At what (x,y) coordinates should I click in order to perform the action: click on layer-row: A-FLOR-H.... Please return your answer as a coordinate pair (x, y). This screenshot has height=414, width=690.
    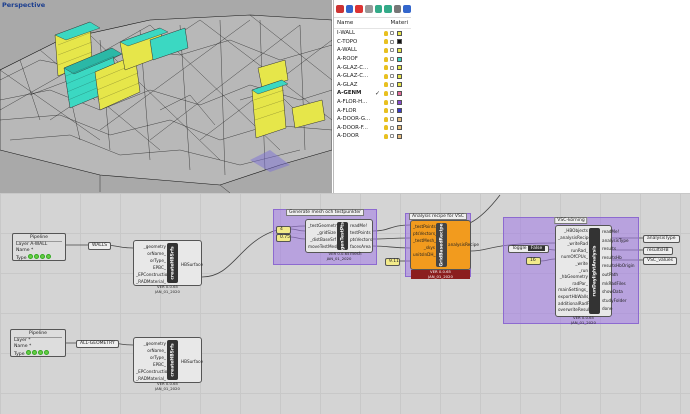
    Looking at the image, I should click on (372, 102).